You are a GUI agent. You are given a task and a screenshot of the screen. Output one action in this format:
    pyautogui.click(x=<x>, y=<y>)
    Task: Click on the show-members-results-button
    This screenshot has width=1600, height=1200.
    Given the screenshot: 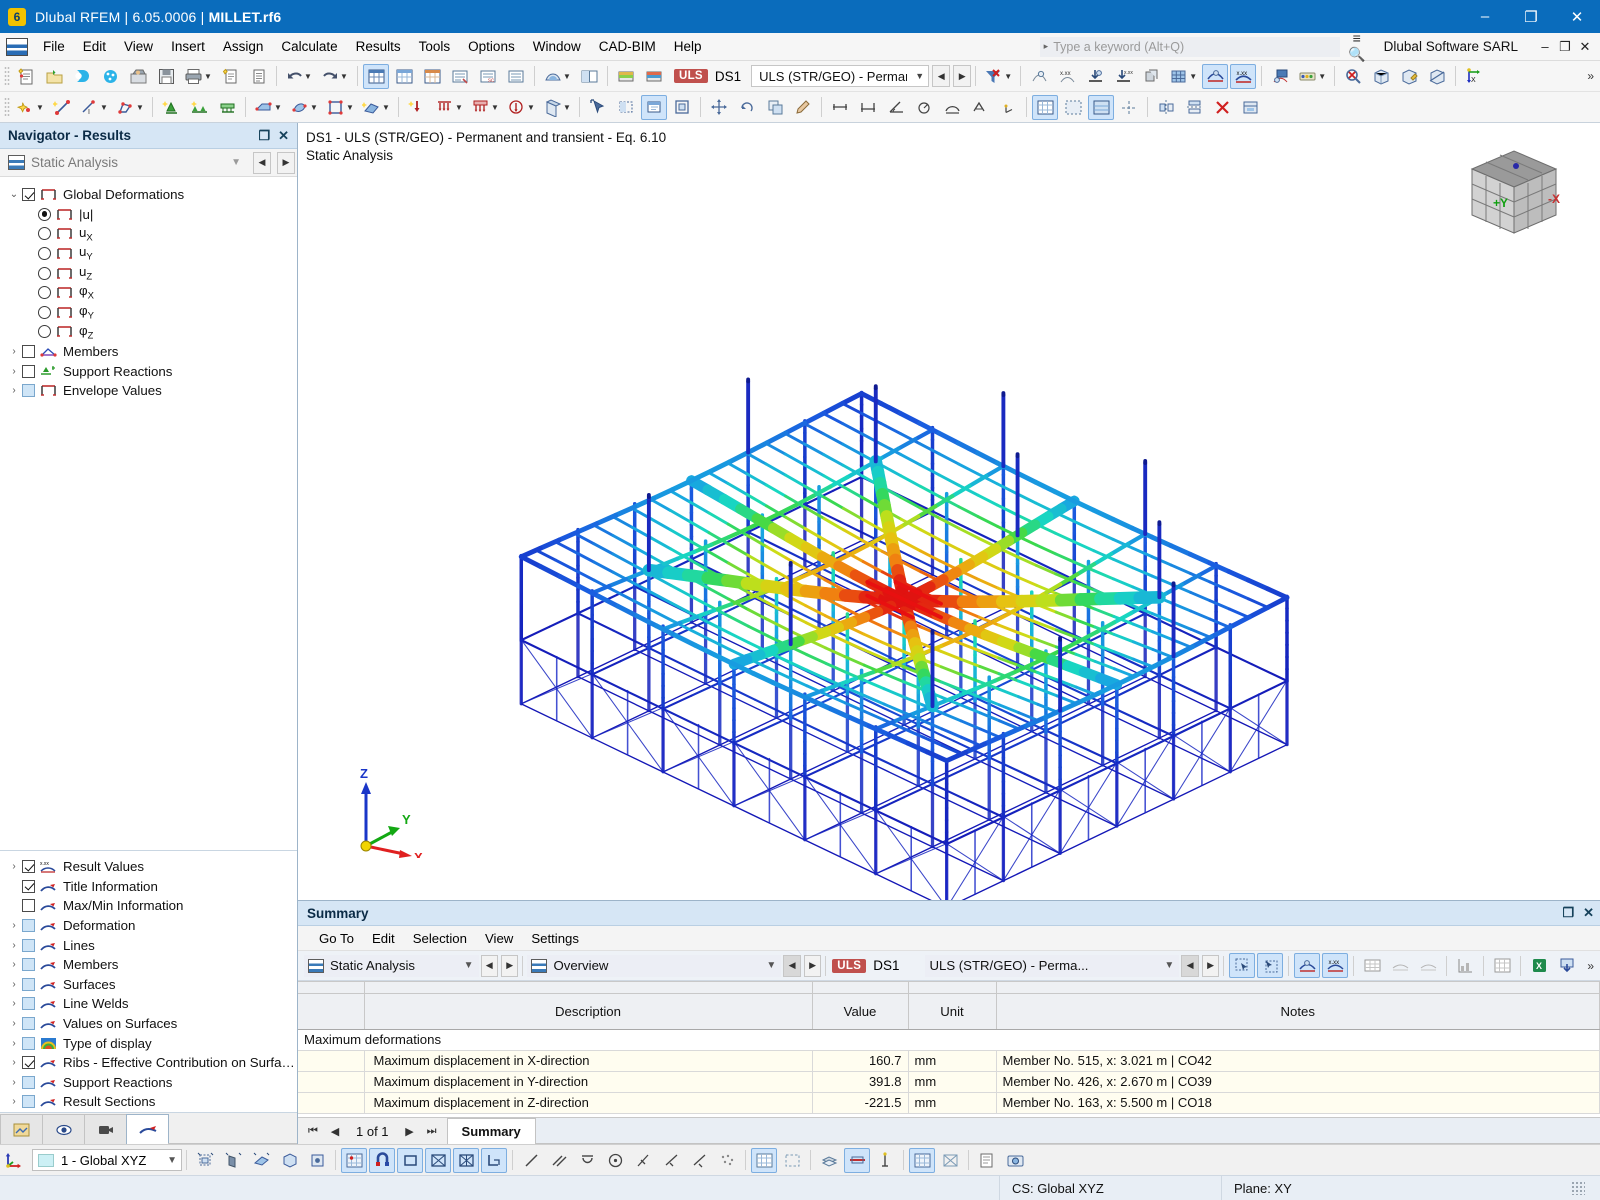 What is the action you would take?
    pyautogui.click(x=654, y=76)
    